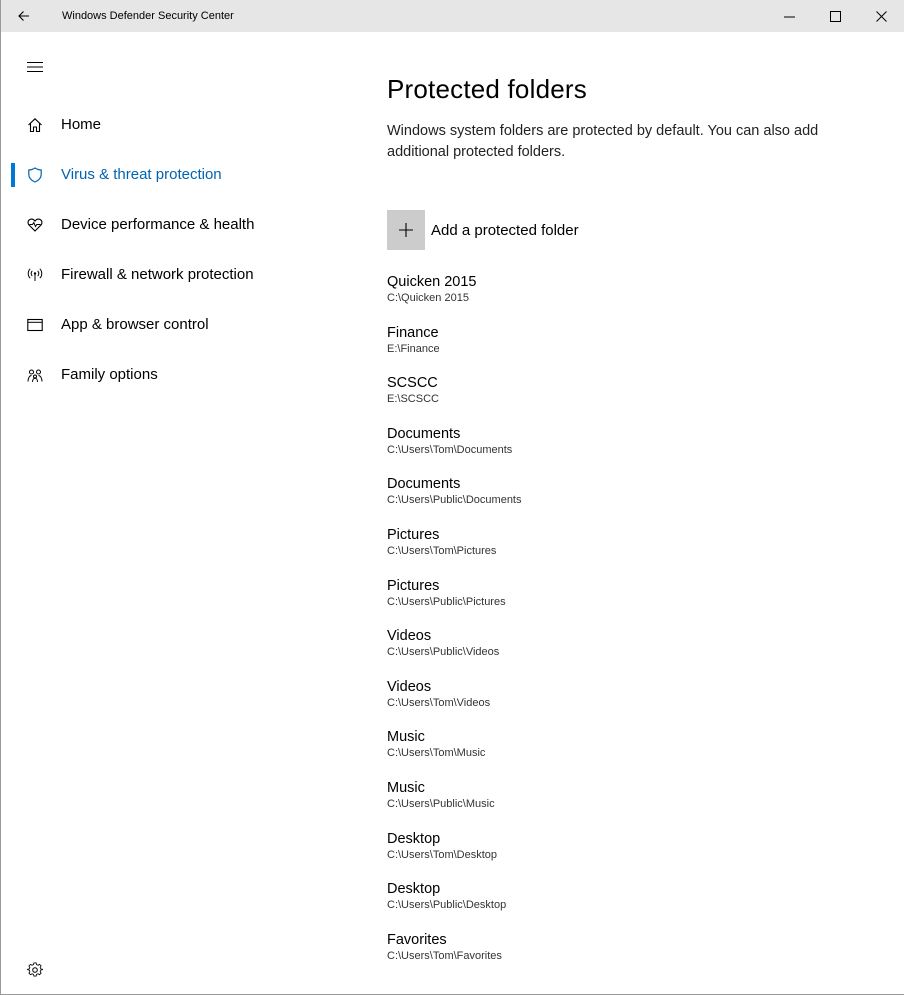  I want to click on folder-item: SCSCC E:\SCSCC, so click(637, 398).